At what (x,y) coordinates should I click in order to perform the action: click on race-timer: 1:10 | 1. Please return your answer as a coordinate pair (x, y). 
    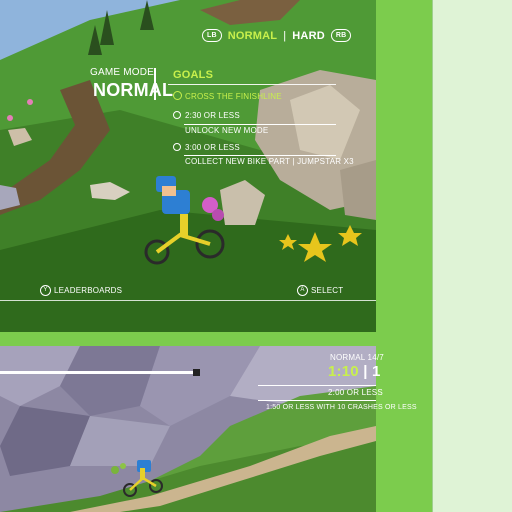
    Looking at the image, I should click on (354, 371).